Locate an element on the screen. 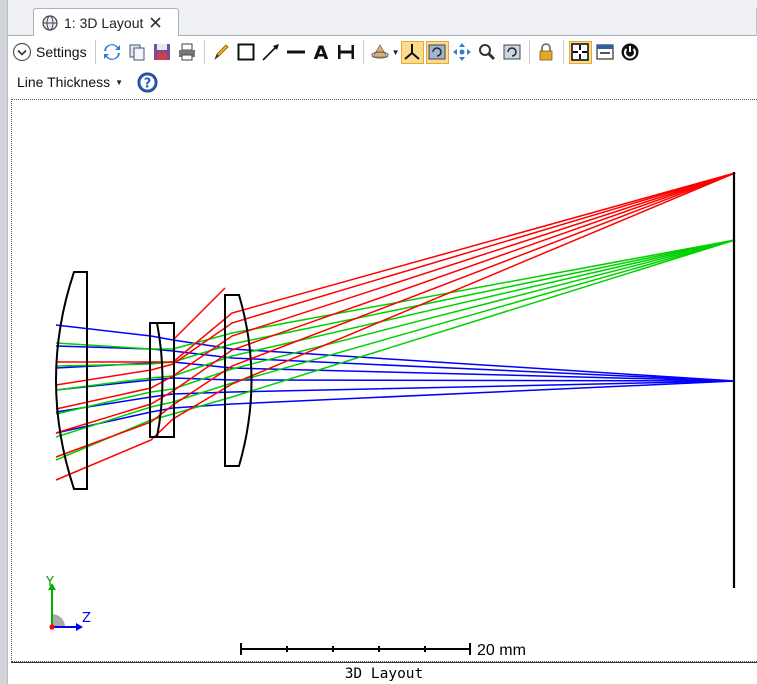  line-thickness-dropdown: Line Thickness ▼ is located at coordinates (70, 82).